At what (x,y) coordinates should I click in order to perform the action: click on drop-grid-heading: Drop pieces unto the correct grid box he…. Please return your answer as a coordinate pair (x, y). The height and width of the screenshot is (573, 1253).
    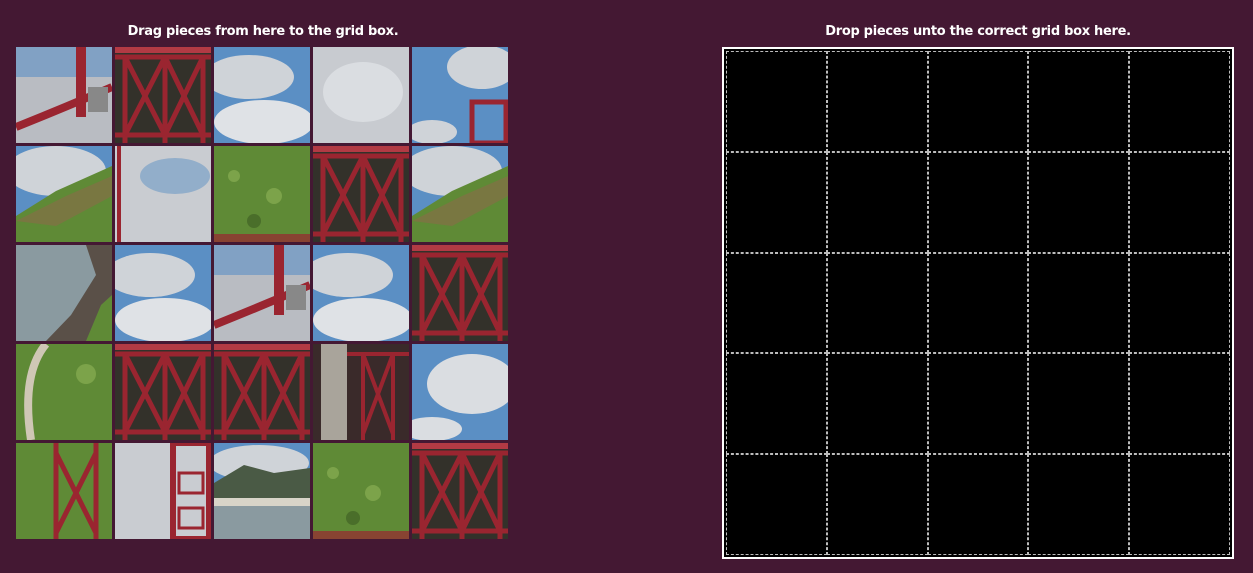
    Looking at the image, I should click on (978, 31).